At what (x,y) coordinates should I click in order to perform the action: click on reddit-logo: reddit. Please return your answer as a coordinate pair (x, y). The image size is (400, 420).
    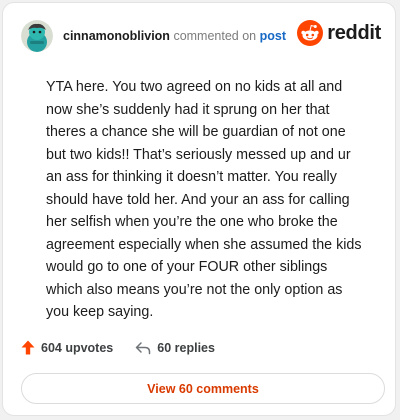
    Looking at the image, I should click on (339, 33).